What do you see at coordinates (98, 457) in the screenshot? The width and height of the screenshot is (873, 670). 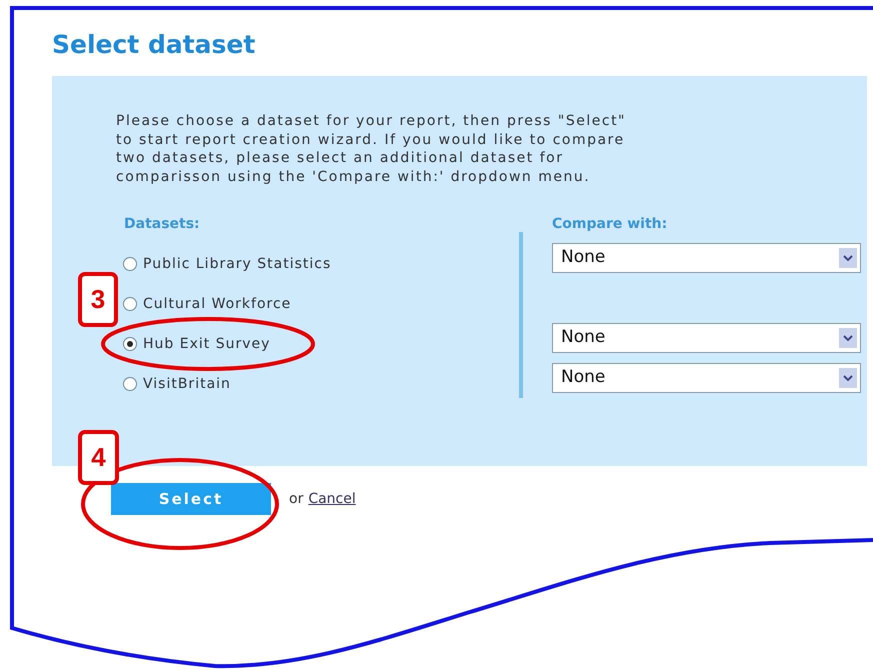 I see `step-badge: 4` at bounding box center [98, 457].